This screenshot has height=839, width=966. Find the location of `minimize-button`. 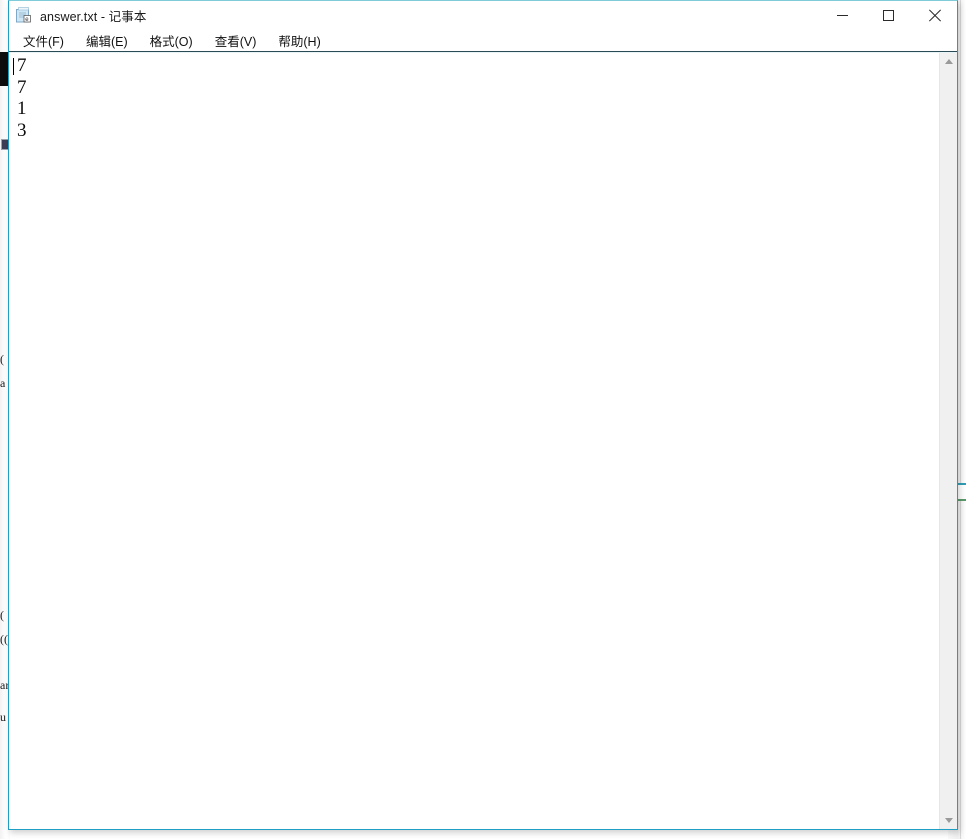

minimize-button is located at coordinates (842, 15).